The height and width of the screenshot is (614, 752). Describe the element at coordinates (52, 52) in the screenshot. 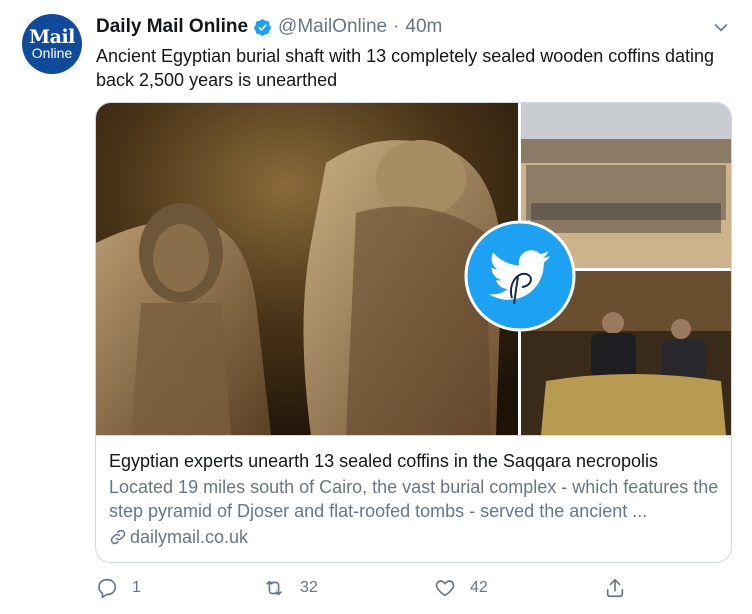

I see `avatar-logo-line2: Online` at that location.